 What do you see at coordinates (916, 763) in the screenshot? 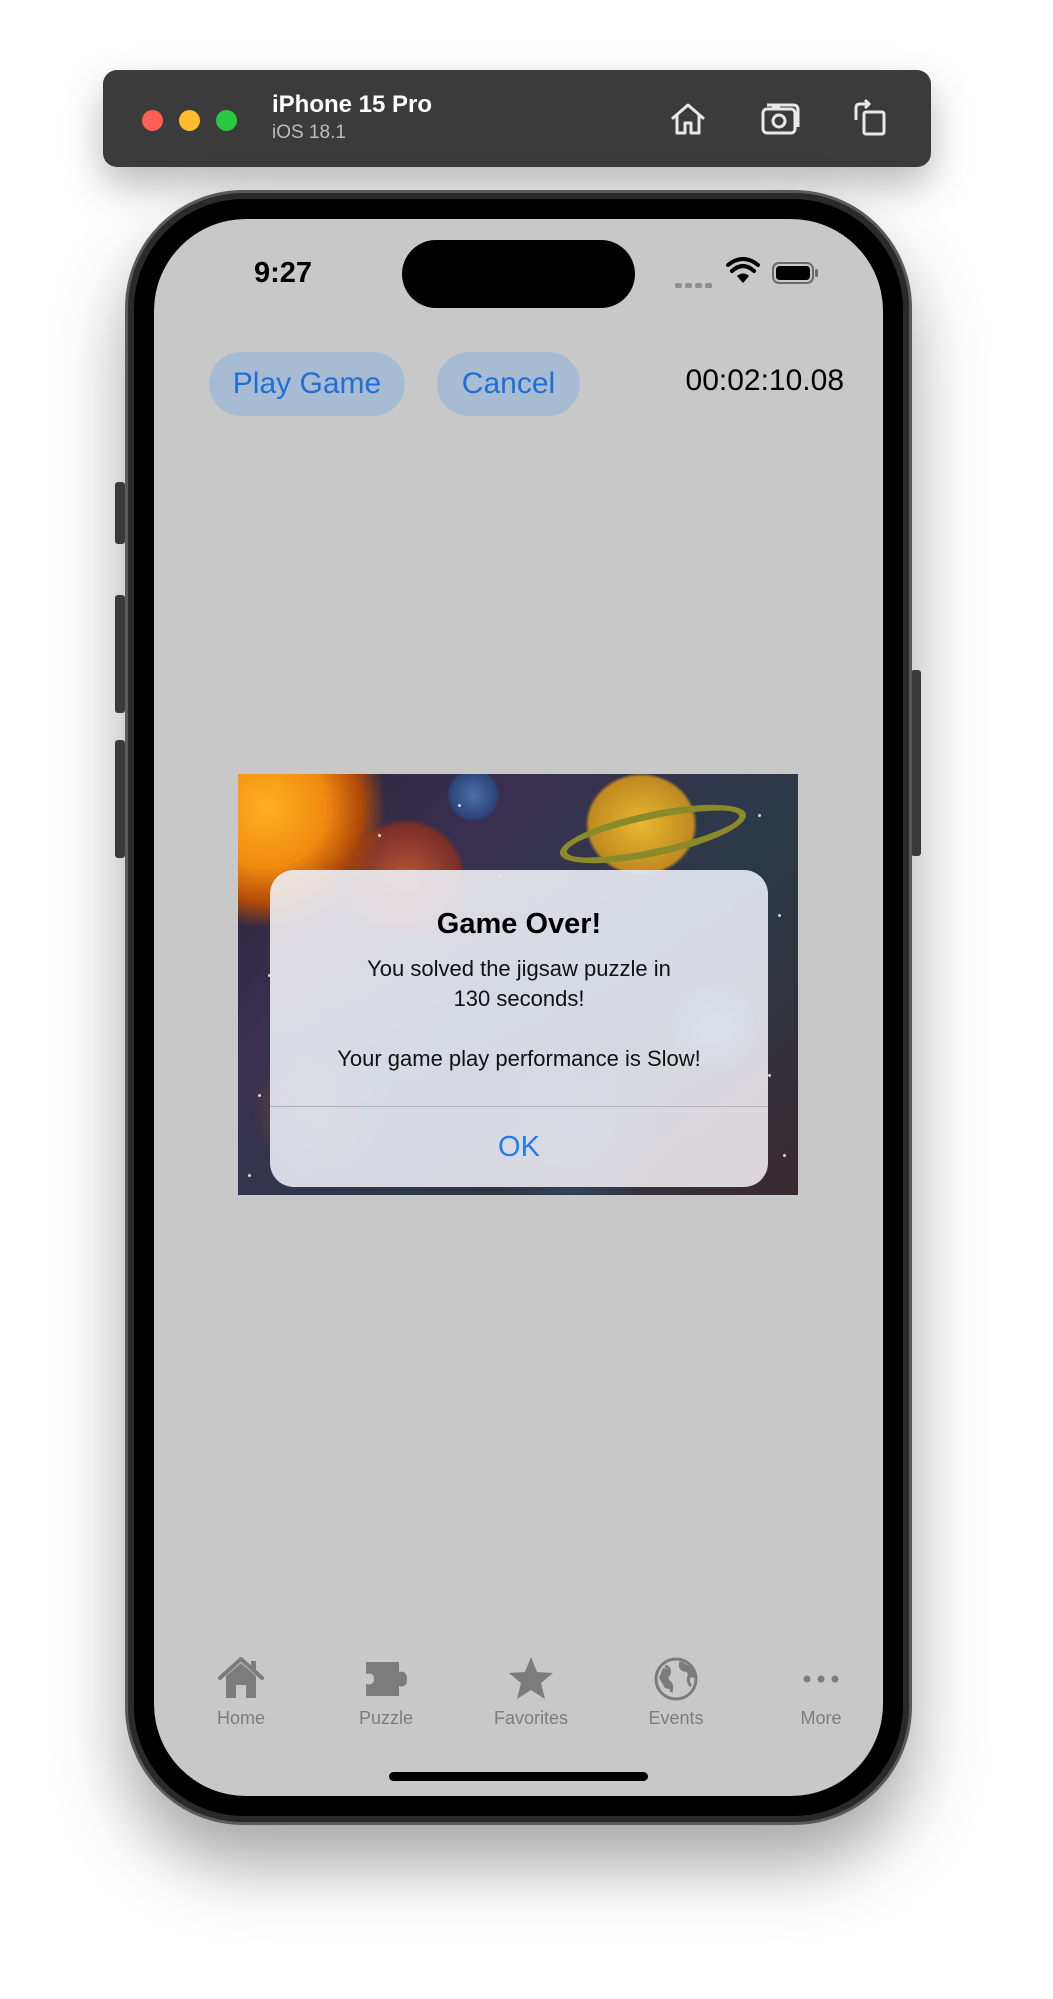
I see `power-button` at bounding box center [916, 763].